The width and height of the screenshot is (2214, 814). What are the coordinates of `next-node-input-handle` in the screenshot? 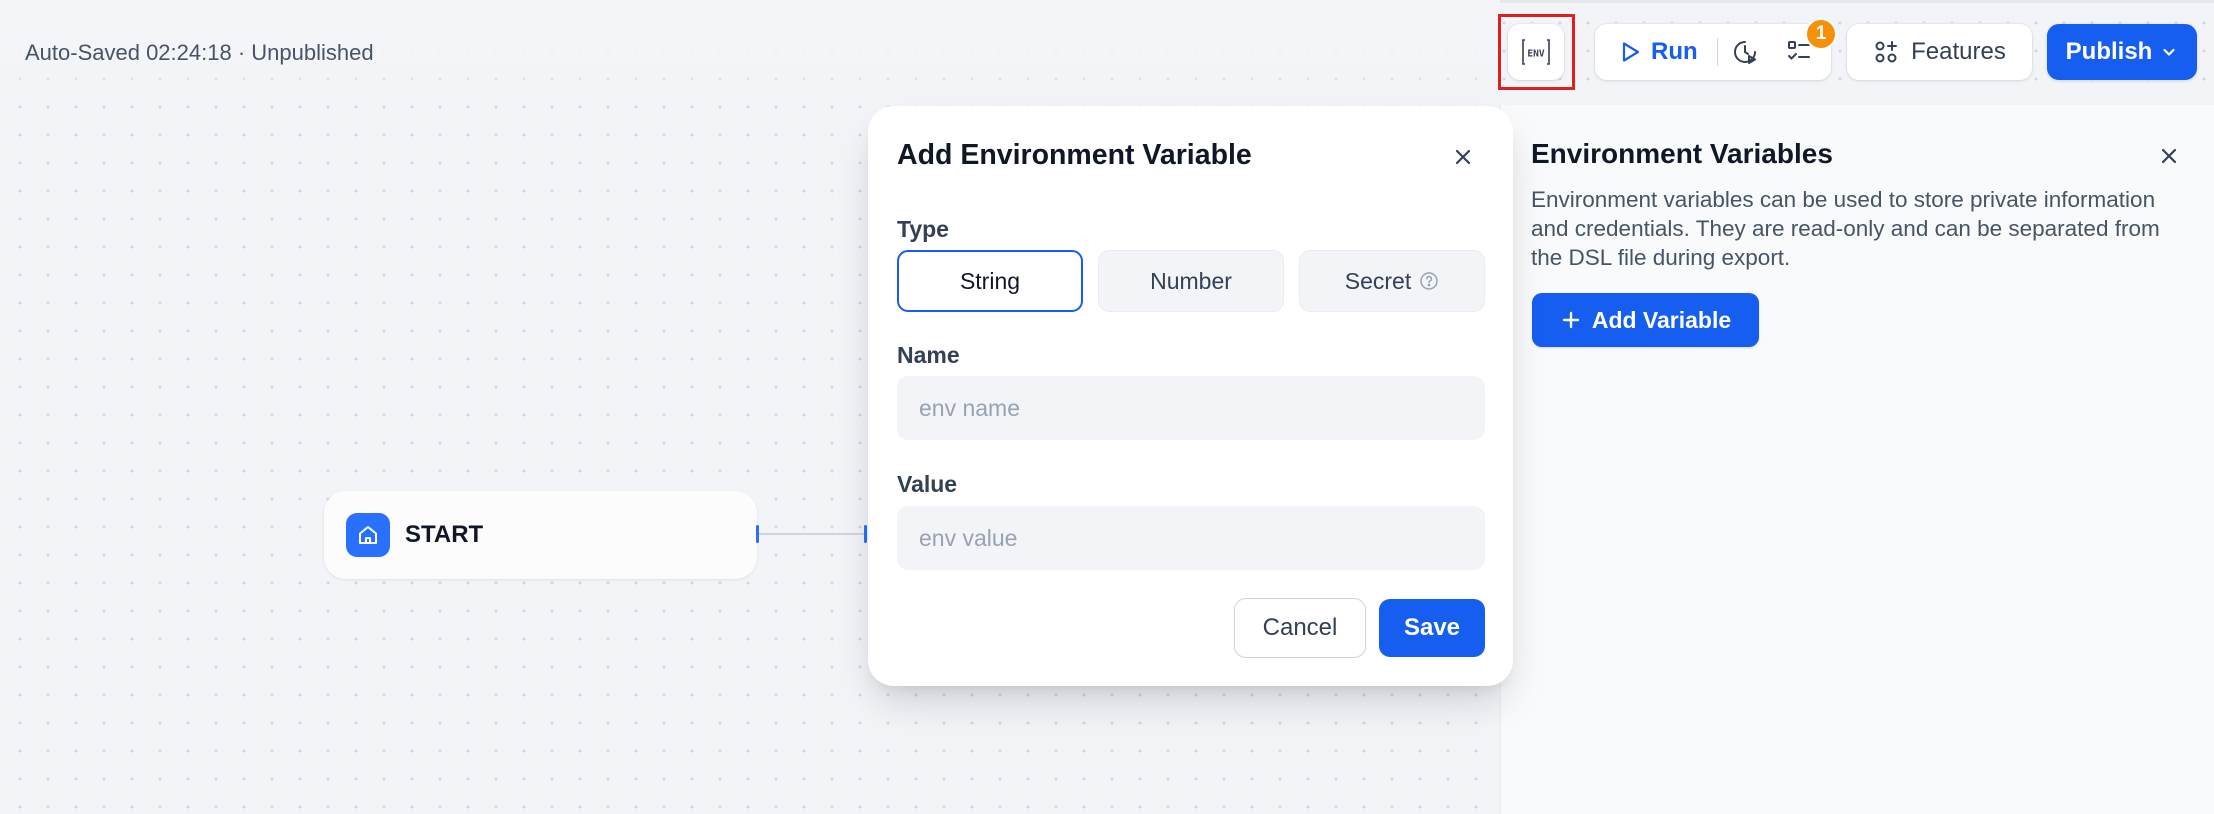 It's located at (865, 534).